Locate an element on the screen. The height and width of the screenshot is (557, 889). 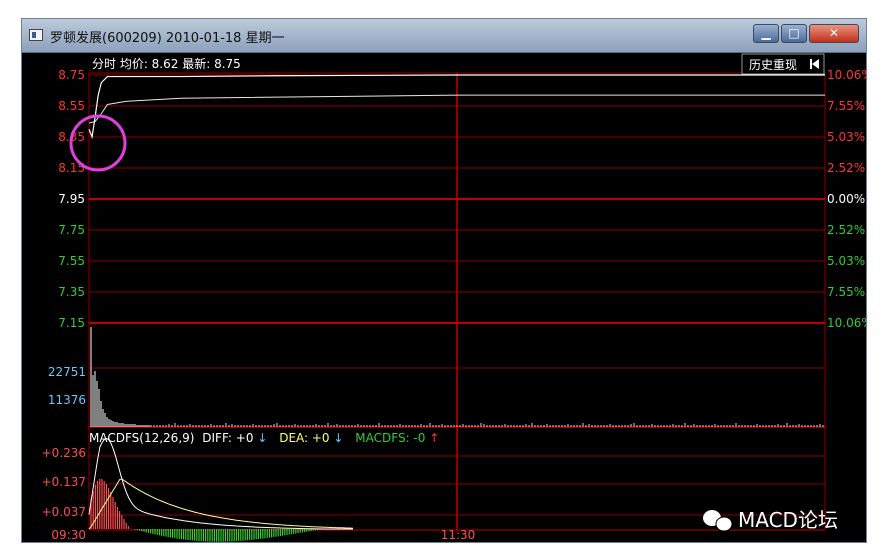
price-label-left: 8.55 is located at coordinates (71, 106).